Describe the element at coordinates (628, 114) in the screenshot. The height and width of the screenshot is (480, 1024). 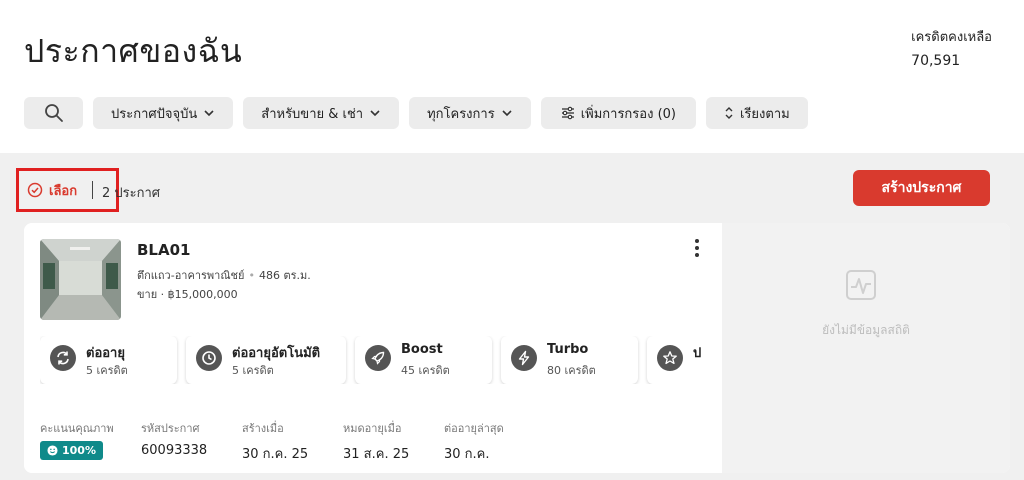
I see `add-filter-label: เพิ่มการกรอง (0)` at that location.